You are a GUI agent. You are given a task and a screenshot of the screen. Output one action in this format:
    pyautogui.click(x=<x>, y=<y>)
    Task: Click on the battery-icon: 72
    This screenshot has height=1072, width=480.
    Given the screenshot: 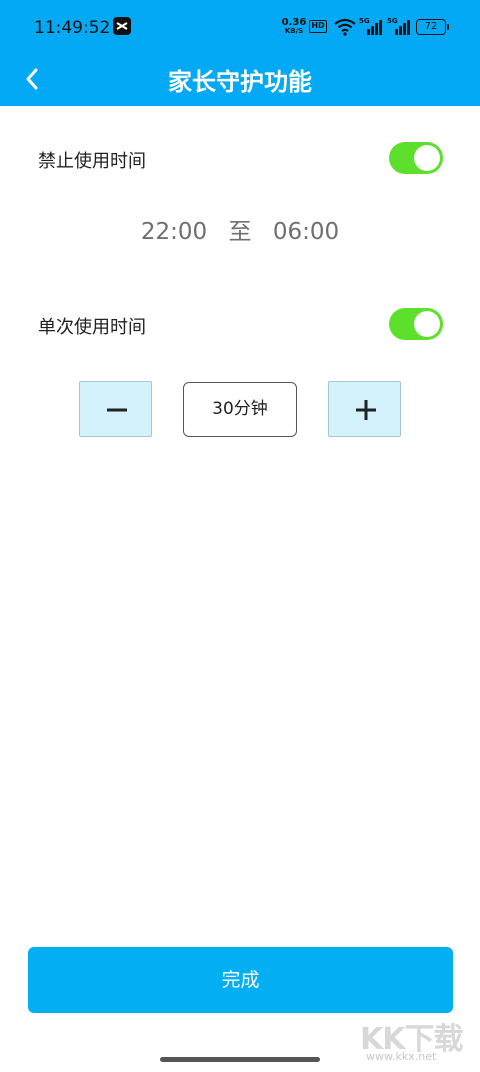 What is the action you would take?
    pyautogui.click(x=432, y=27)
    